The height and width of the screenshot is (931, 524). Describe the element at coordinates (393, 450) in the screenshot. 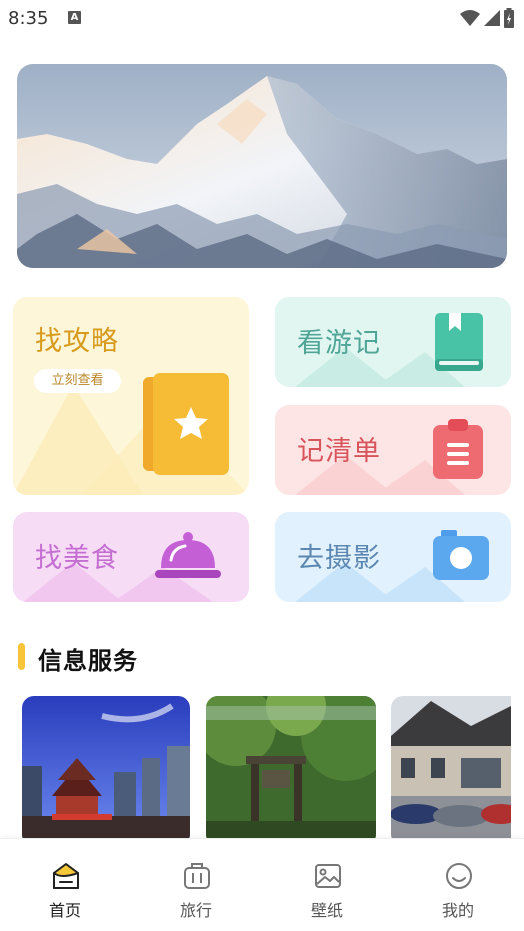

I see `checklist-card: 记清单` at that location.